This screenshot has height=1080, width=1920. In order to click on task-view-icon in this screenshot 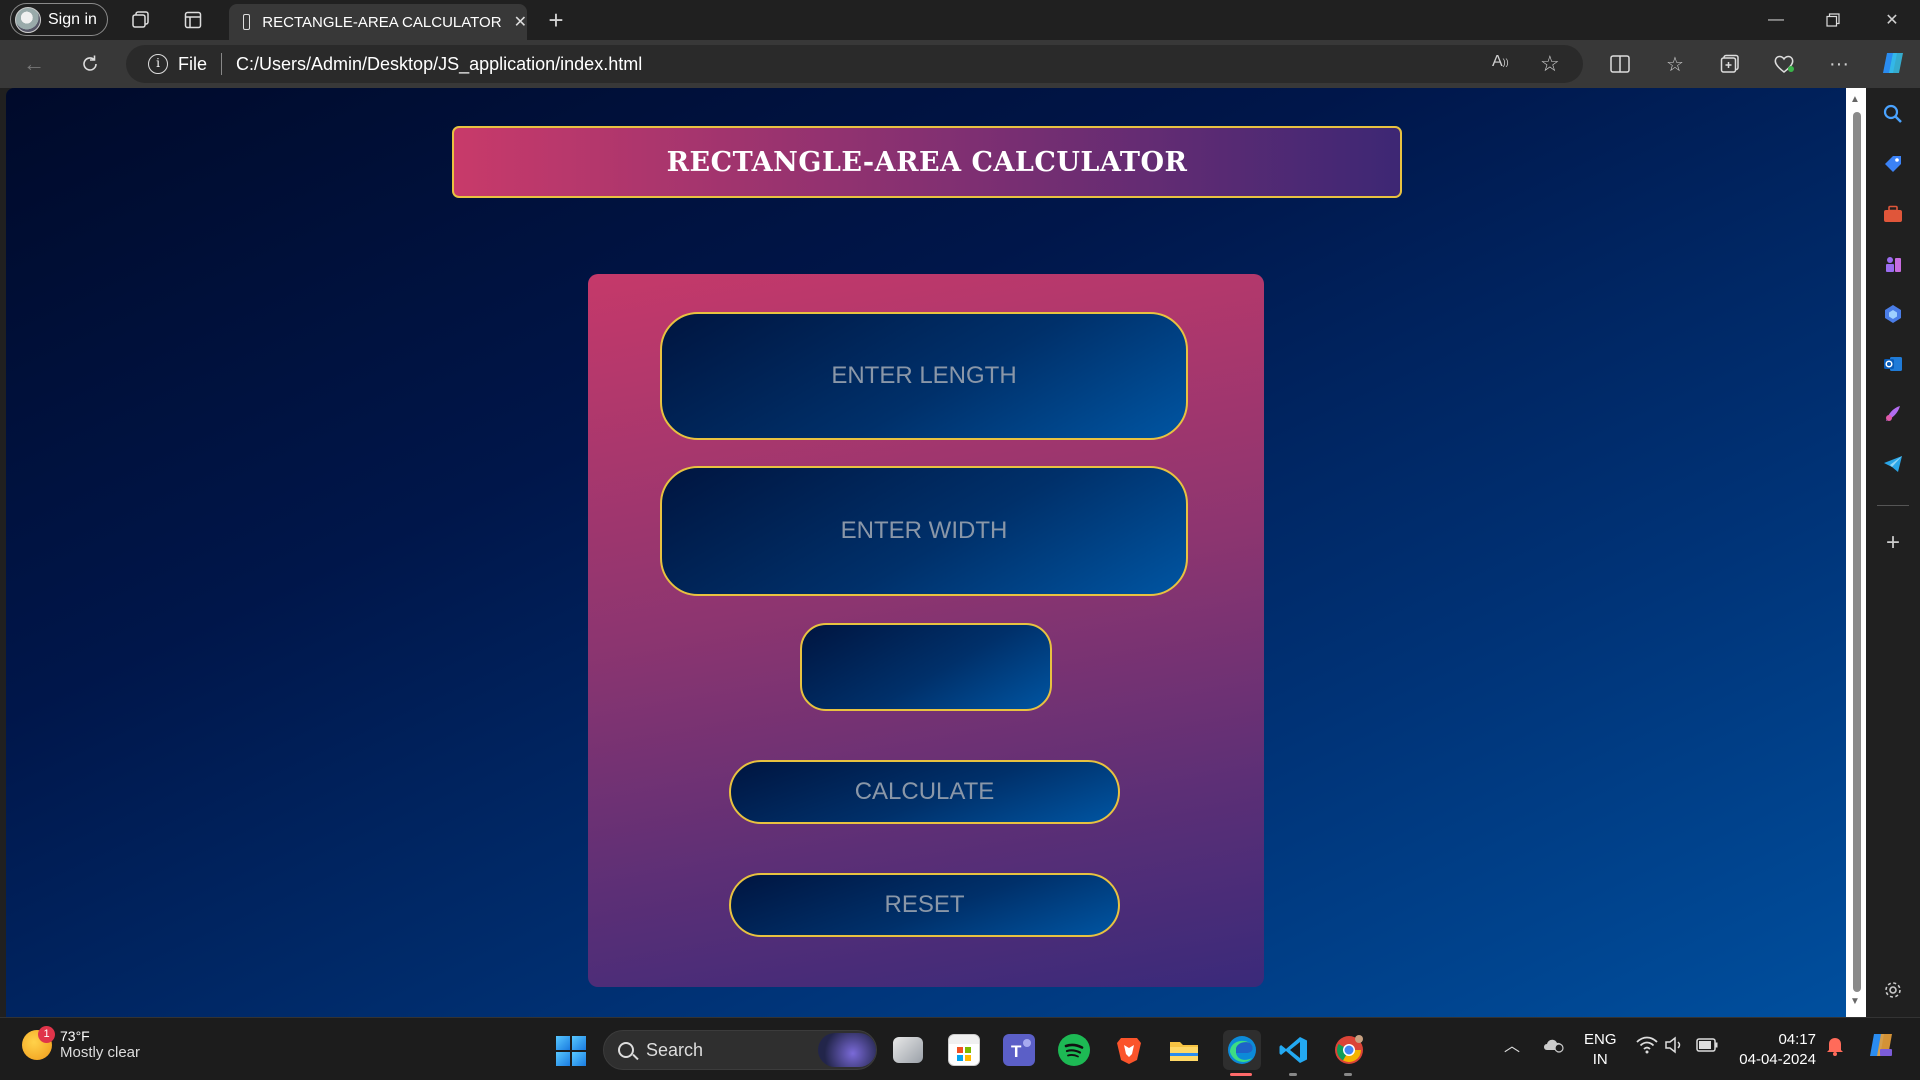, I will do `click(908, 1050)`.